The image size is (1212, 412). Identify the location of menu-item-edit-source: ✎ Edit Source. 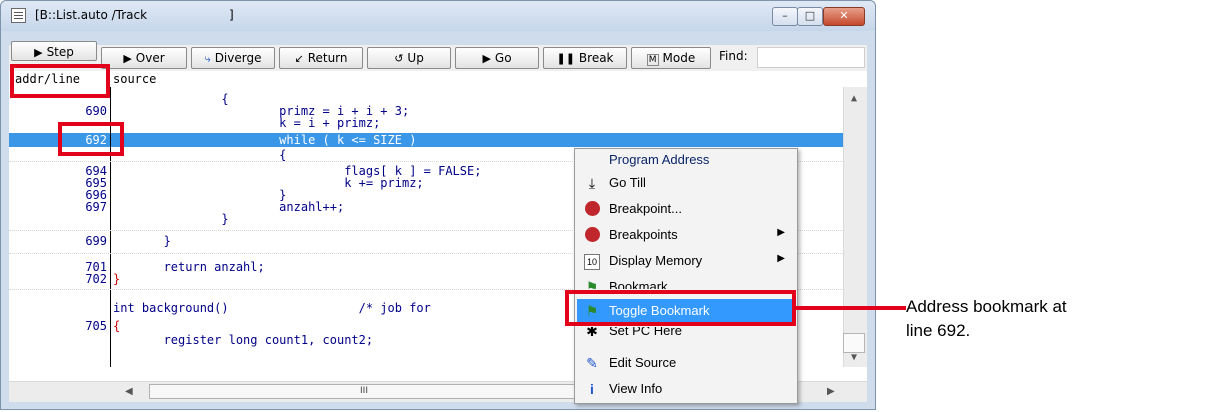
(686, 363).